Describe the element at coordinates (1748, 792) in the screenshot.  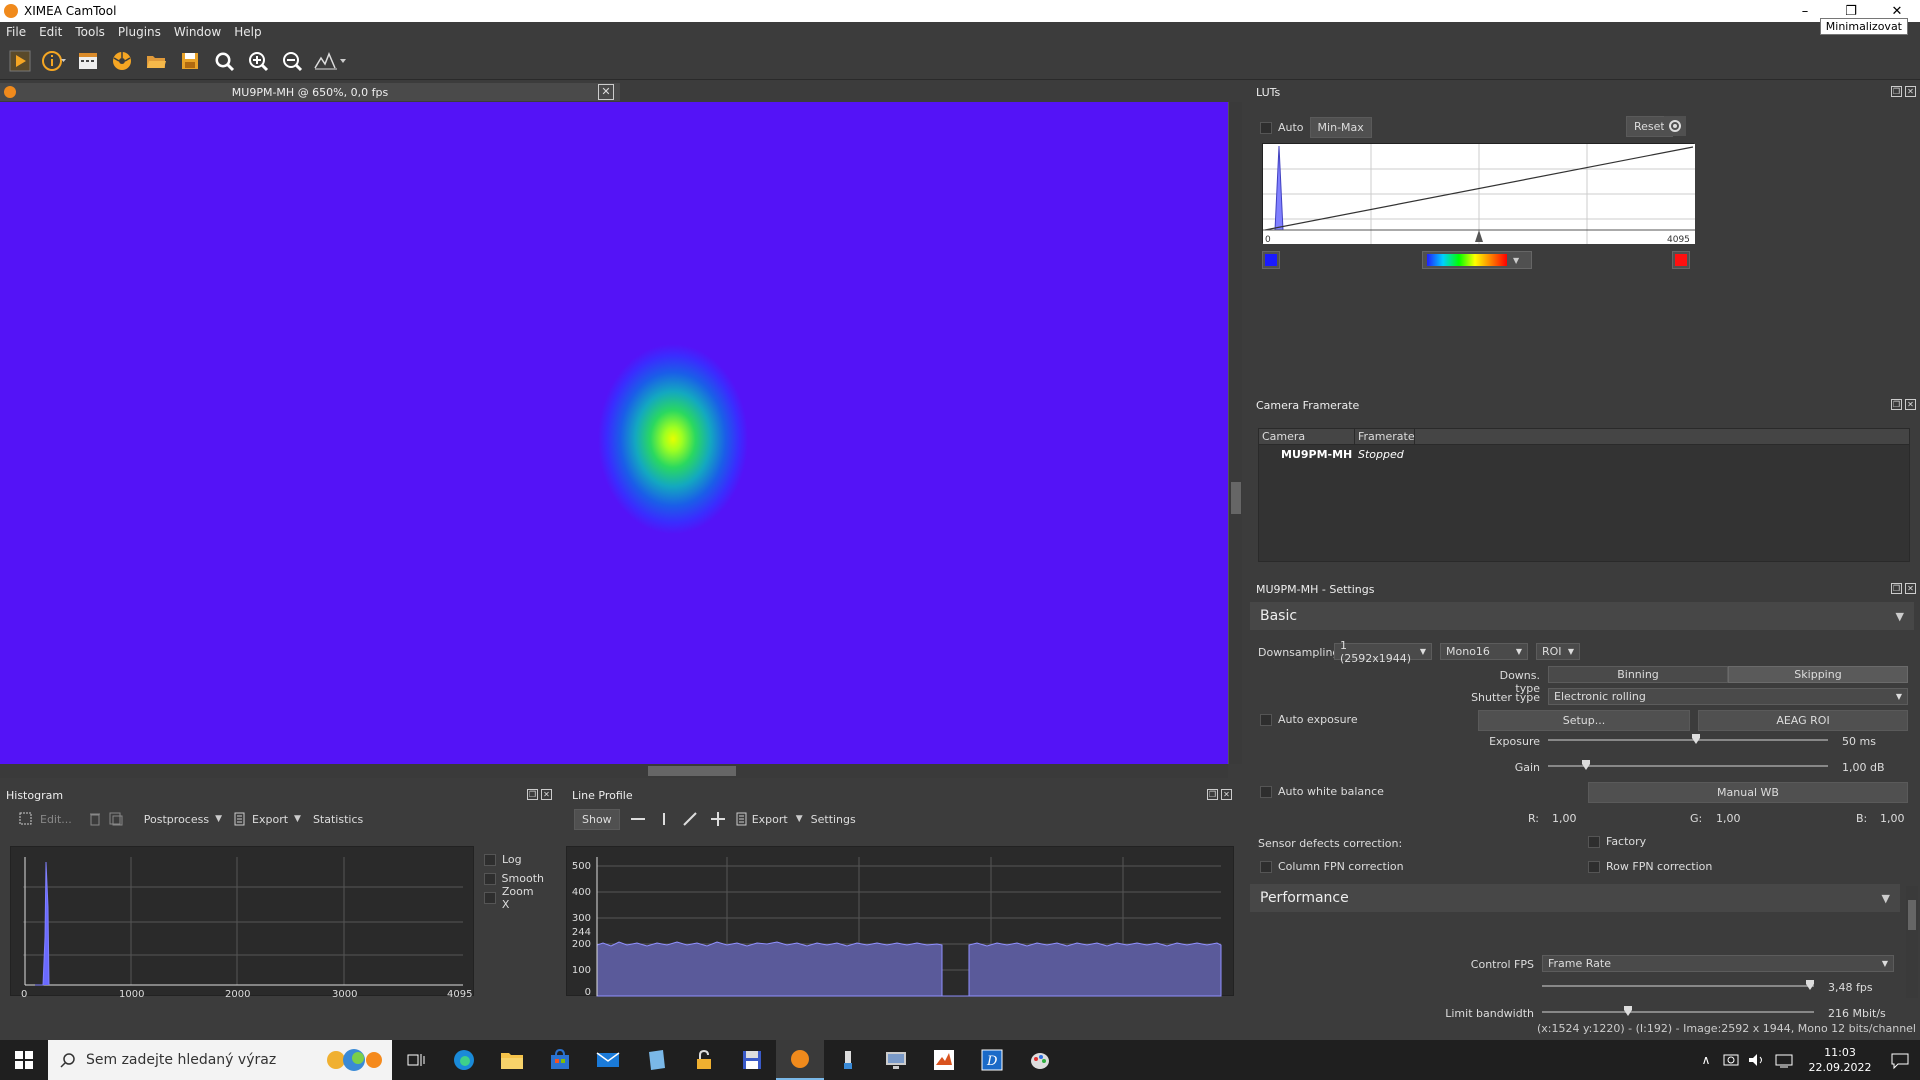
I see `manual-wb-button: Manual WB` at that location.